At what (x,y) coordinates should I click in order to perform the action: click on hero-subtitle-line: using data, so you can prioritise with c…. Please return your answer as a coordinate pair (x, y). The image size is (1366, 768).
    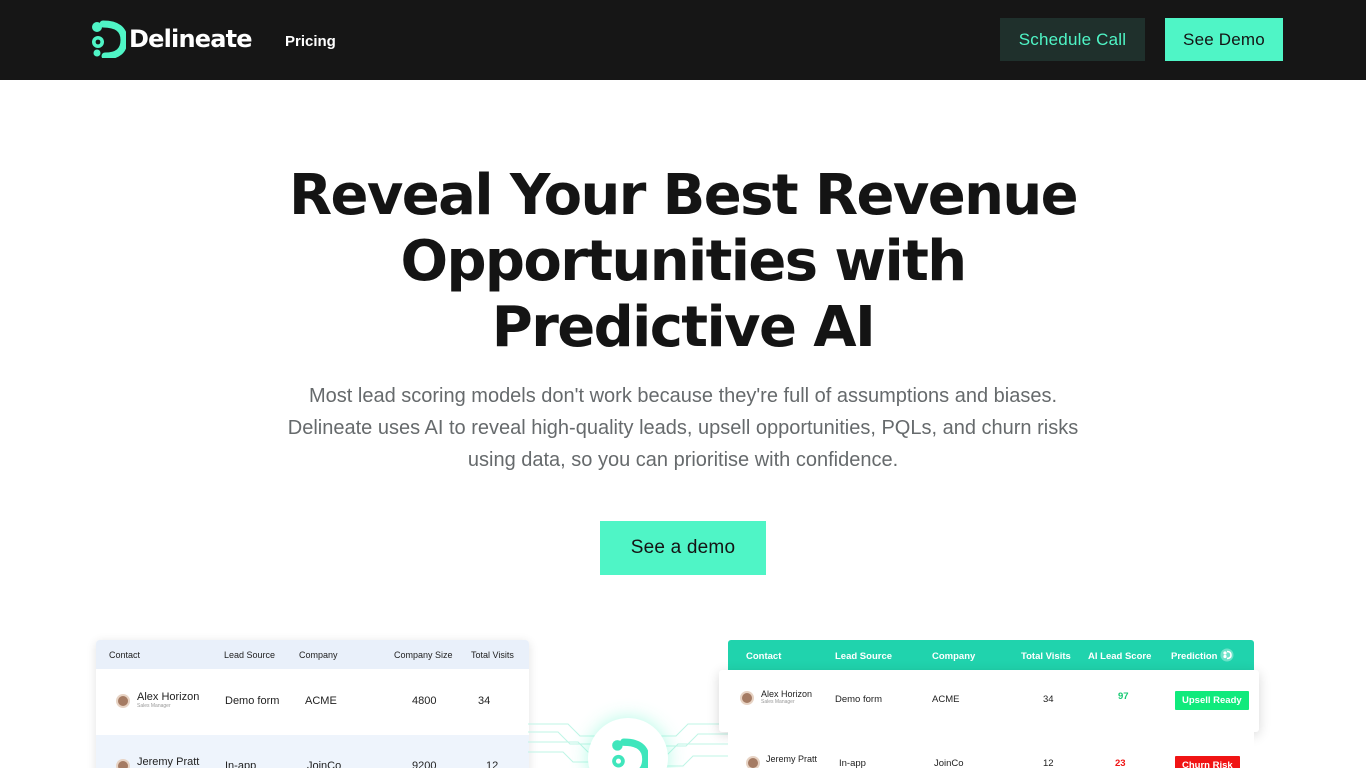
    Looking at the image, I should click on (683, 460).